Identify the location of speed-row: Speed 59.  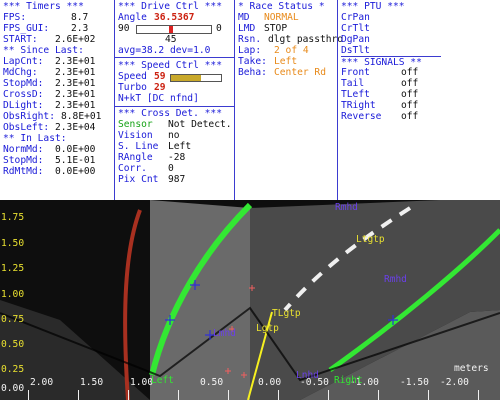
(142, 76).